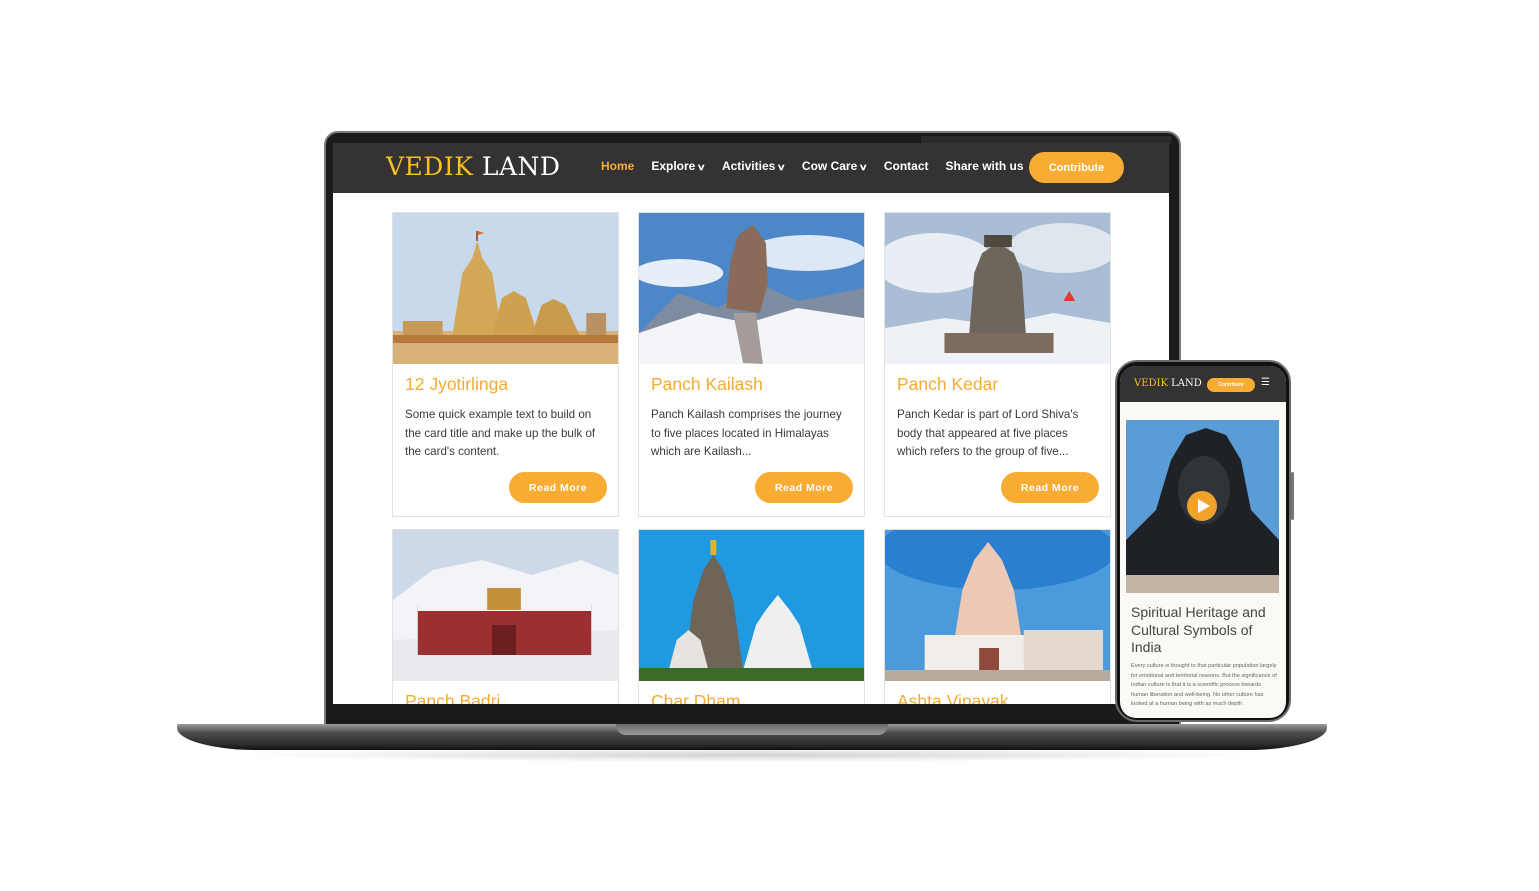  What do you see at coordinates (752, 729) in the screenshot?
I see `laptop-notch` at bounding box center [752, 729].